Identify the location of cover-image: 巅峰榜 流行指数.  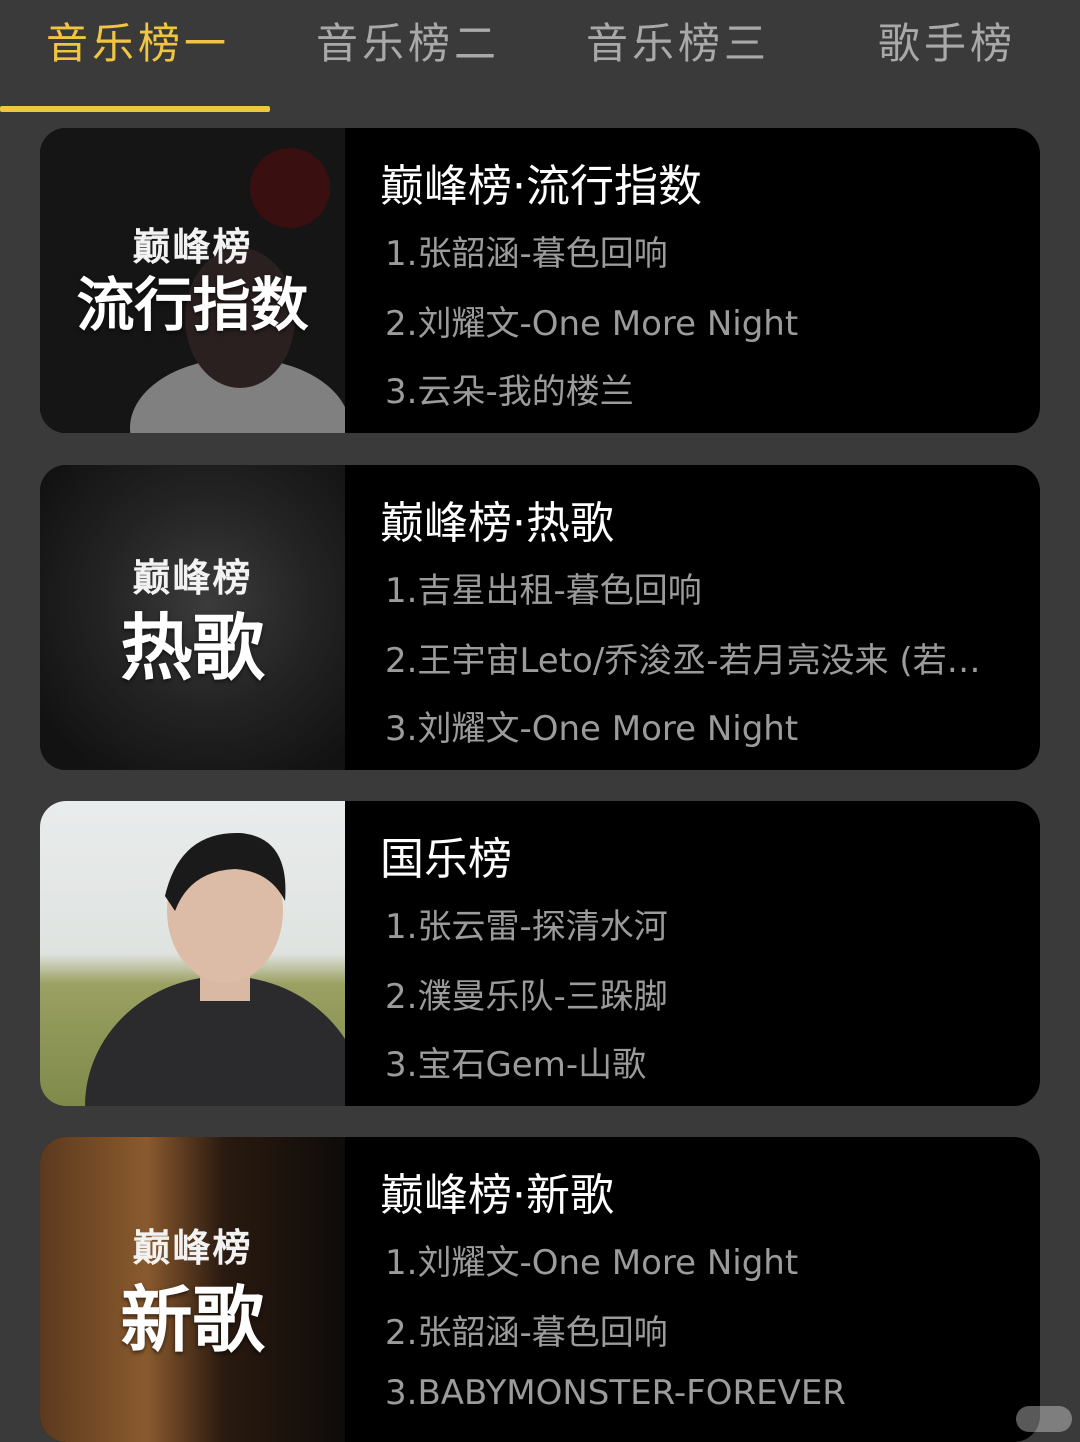
(192, 280).